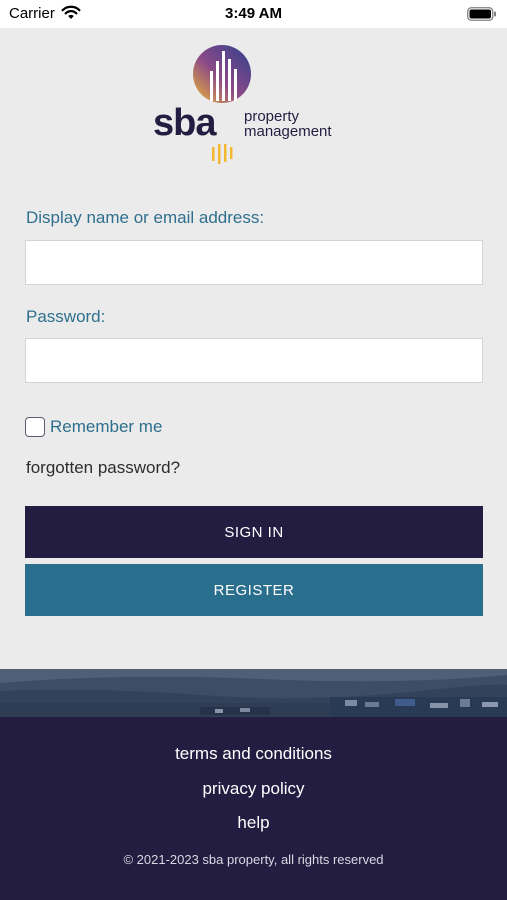 The height and width of the screenshot is (900, 507). I want to click on help-link: help, so click(253, 823).